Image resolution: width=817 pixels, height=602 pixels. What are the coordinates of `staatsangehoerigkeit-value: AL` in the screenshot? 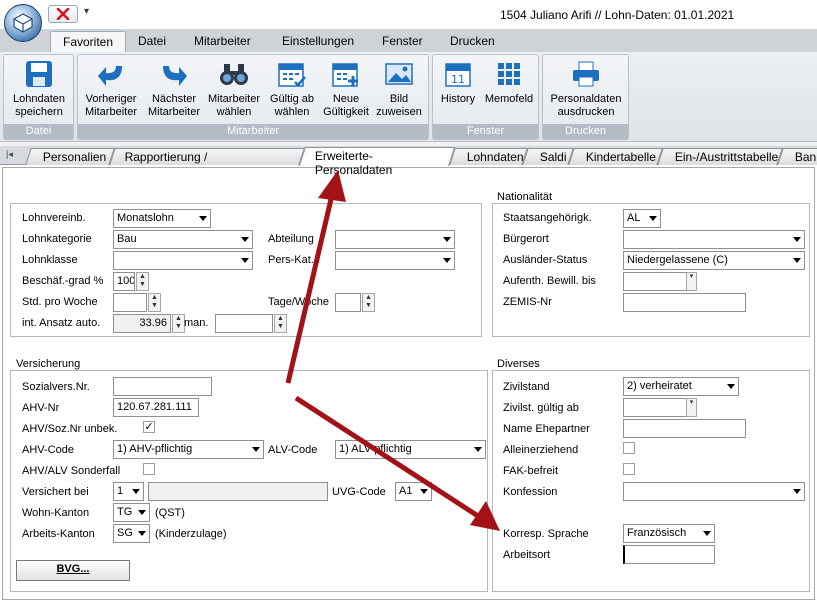 It's located at (634, 218).